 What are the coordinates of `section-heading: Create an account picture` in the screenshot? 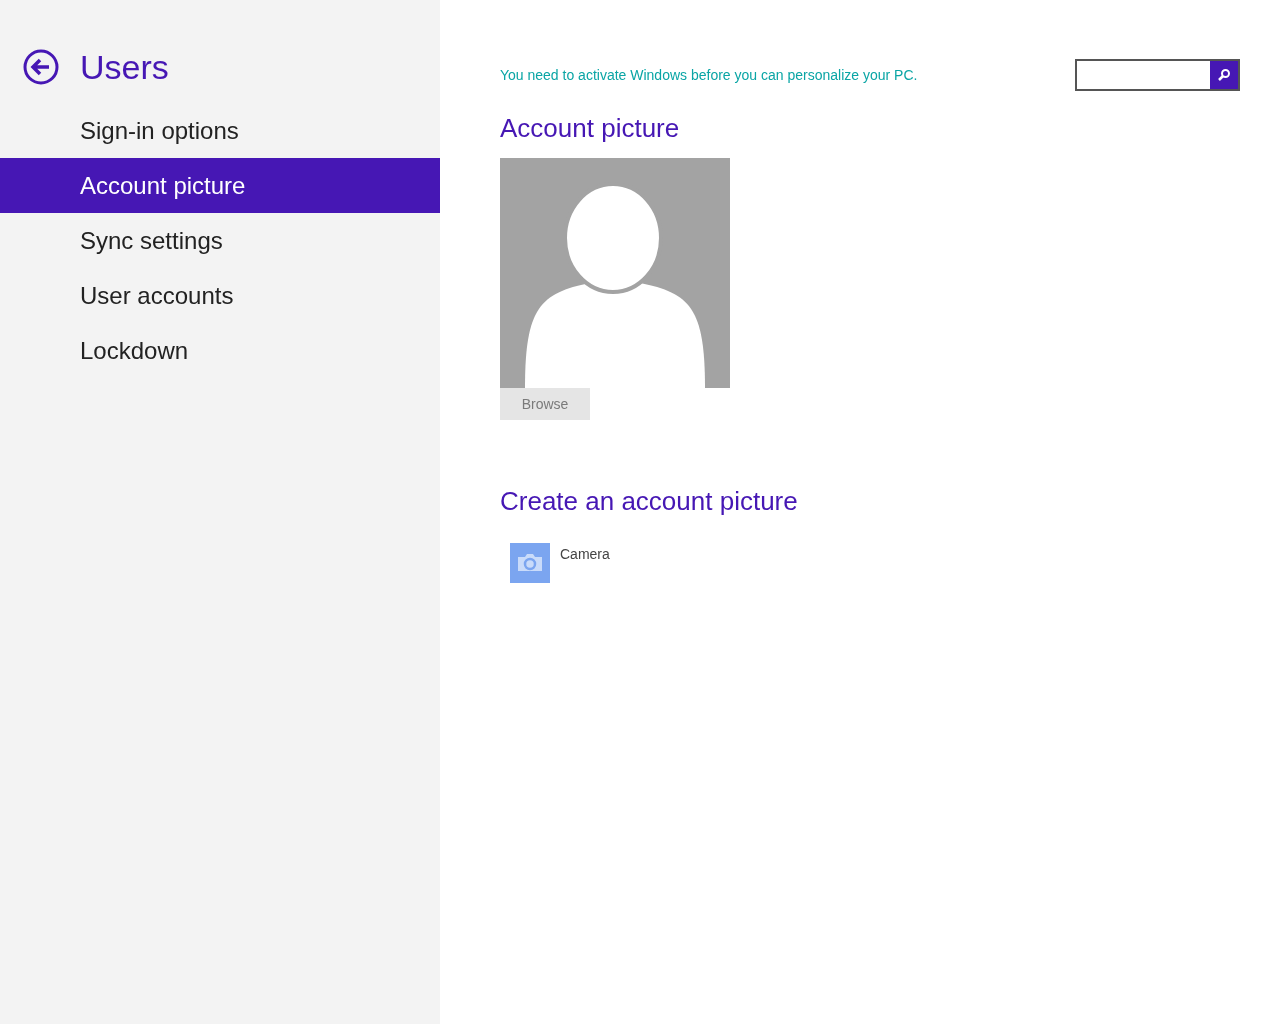 It's located at (649, 501).